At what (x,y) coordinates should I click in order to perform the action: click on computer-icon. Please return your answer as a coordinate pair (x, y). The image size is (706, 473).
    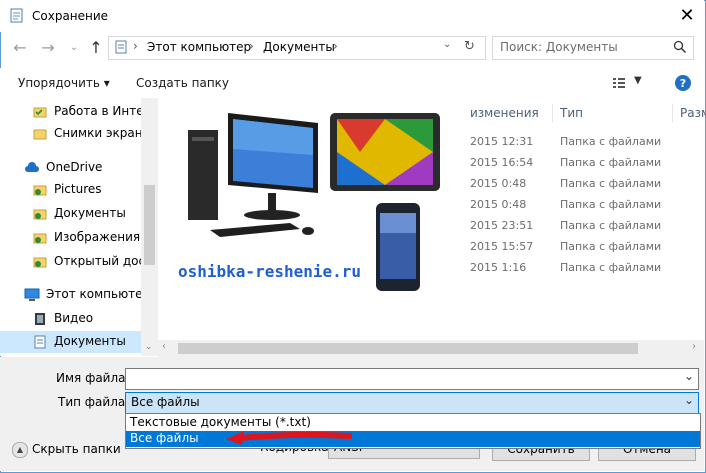
    Looking at the image, I should click on (32, 294).